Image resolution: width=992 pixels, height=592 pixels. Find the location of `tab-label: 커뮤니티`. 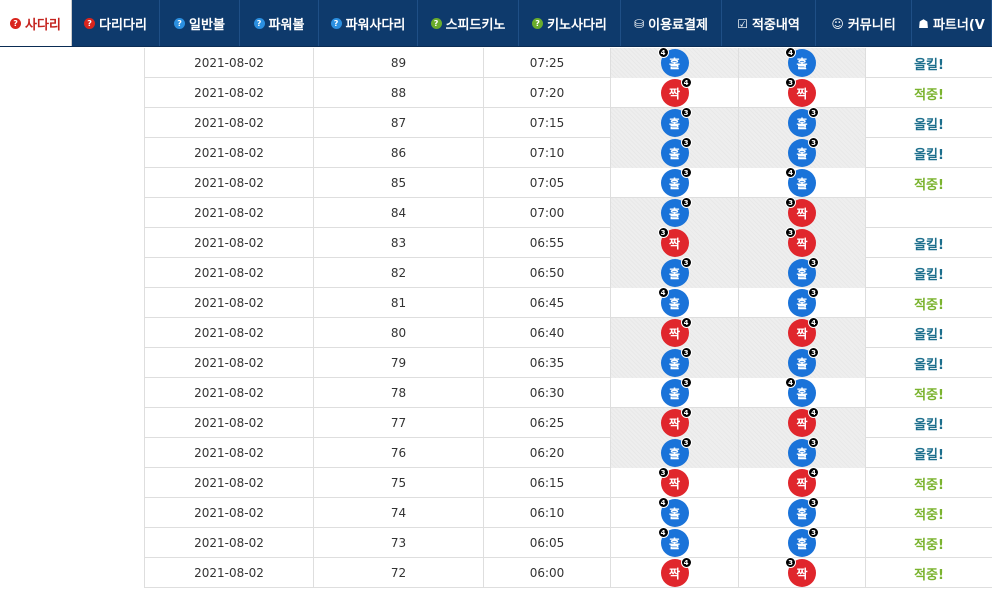

tab-label: 커뮤니티 is located at coordinates (871, 25).